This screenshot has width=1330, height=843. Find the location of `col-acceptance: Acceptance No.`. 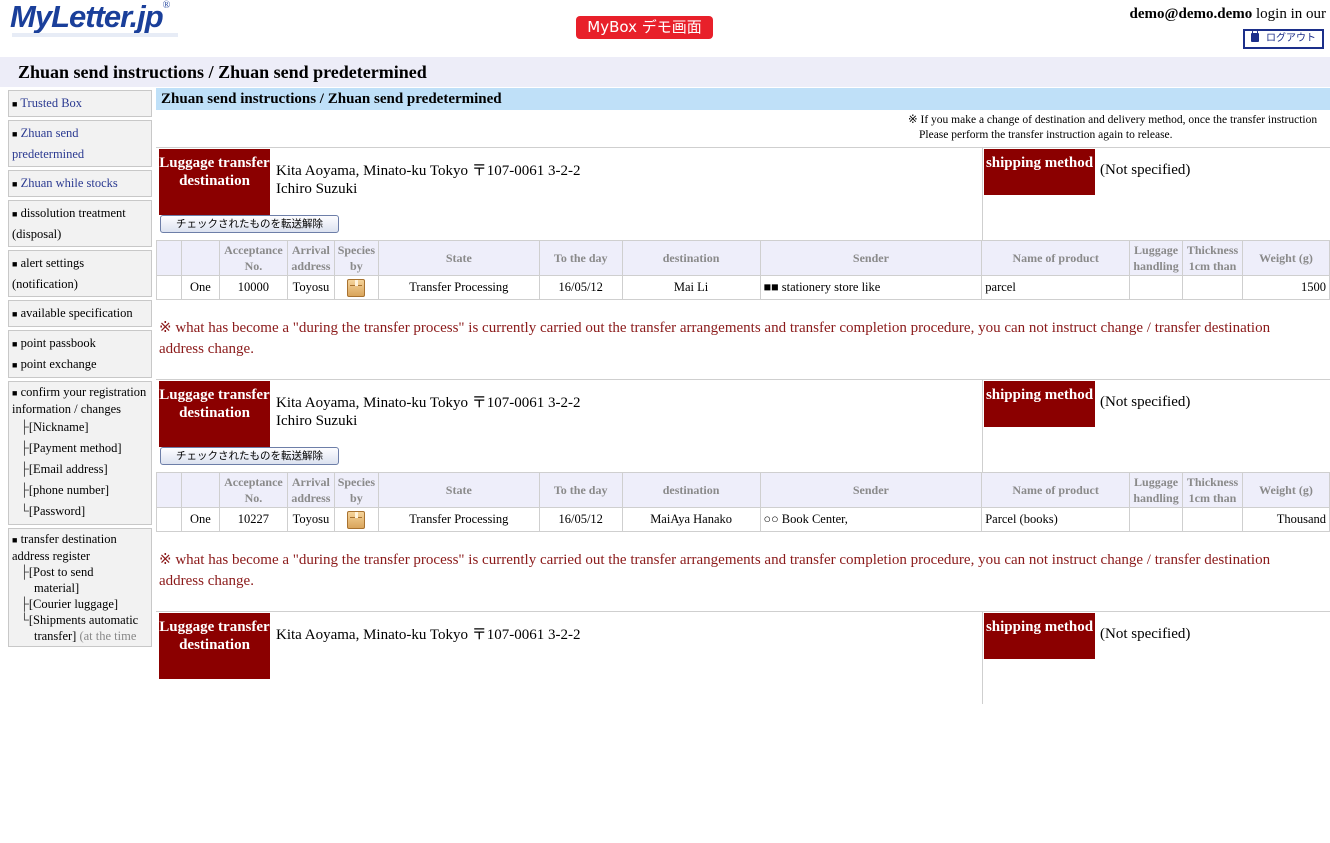

col-acceptance: Acceptance No. is located at coordinates (253, 258).